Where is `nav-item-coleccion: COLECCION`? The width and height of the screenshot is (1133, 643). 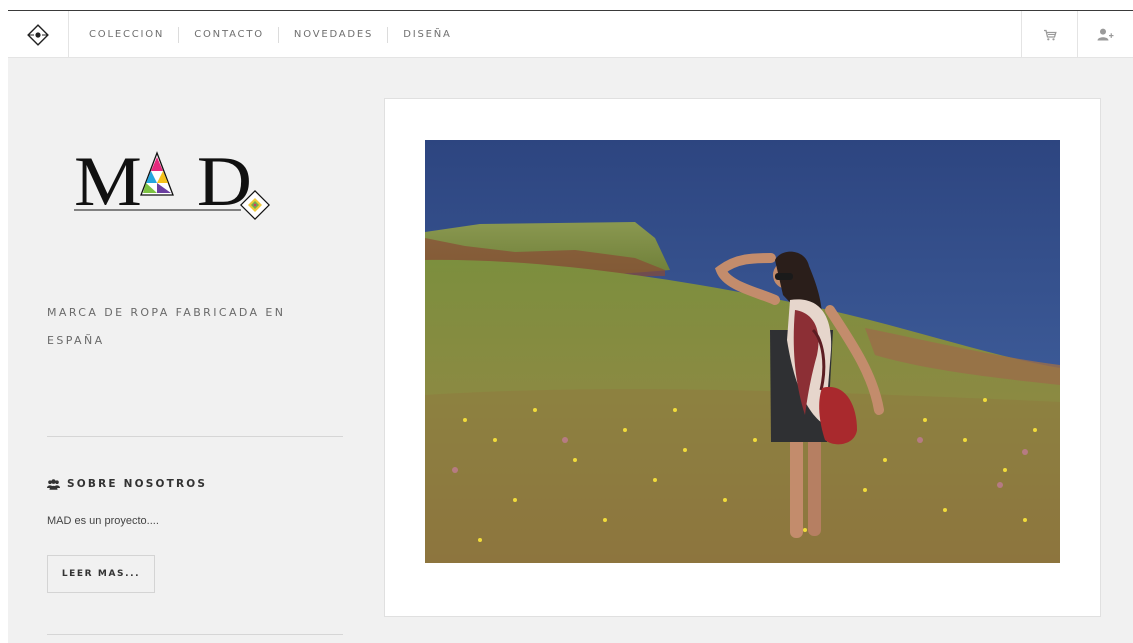 nav-item-coleccion: COLECCION is located at coordinates (129, 35).